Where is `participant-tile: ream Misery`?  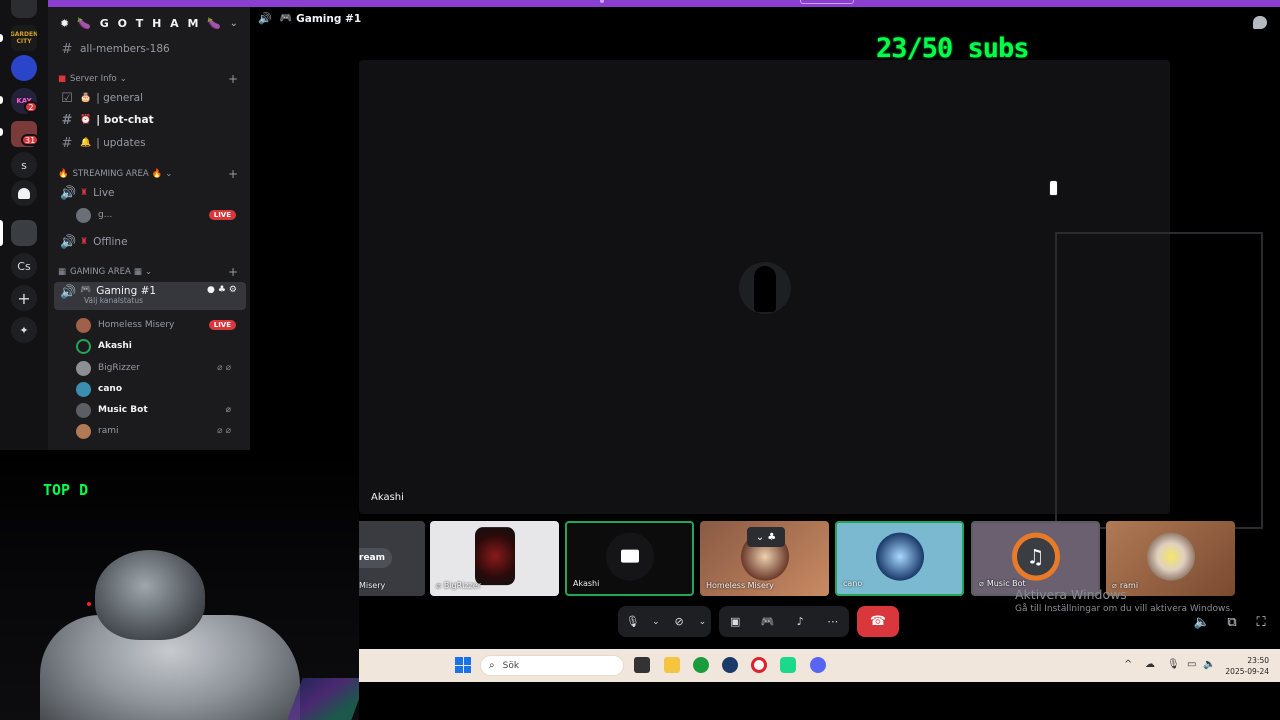
participant-tile: ream Misery is located at coordinates (392, 558).